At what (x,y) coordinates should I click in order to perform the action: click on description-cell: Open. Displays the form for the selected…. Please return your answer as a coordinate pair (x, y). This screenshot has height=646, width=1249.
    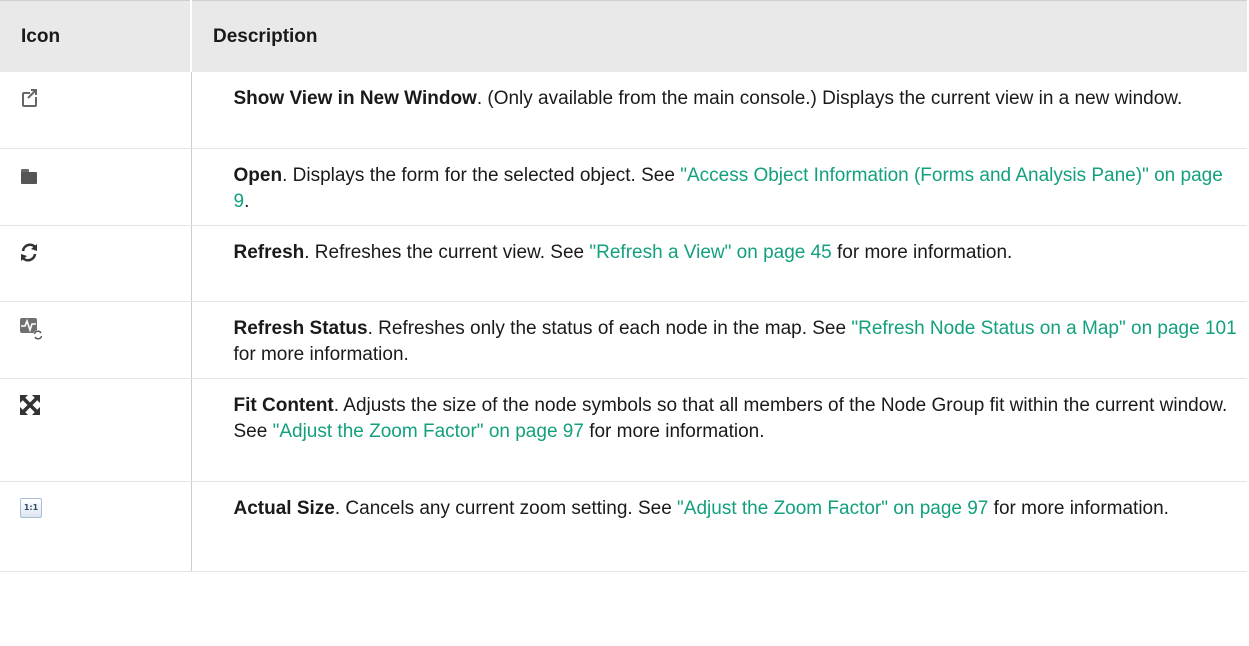
    Looking at the image, I should click on (719, 187).